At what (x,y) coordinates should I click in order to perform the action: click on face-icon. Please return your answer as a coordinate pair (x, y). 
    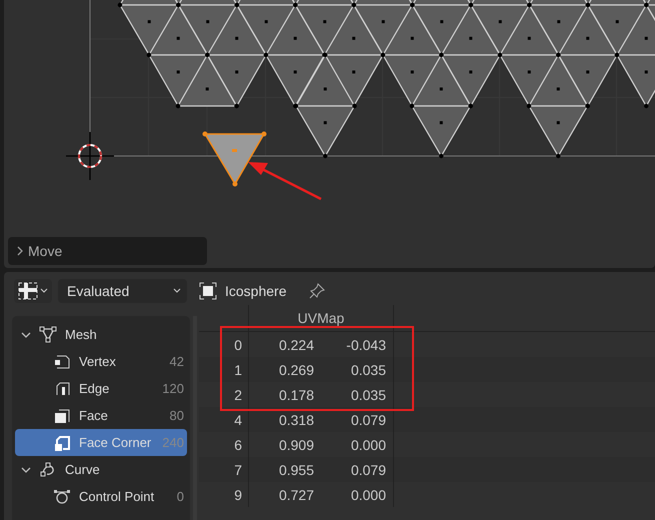
    Looking at the image, I should click on (62, 415).